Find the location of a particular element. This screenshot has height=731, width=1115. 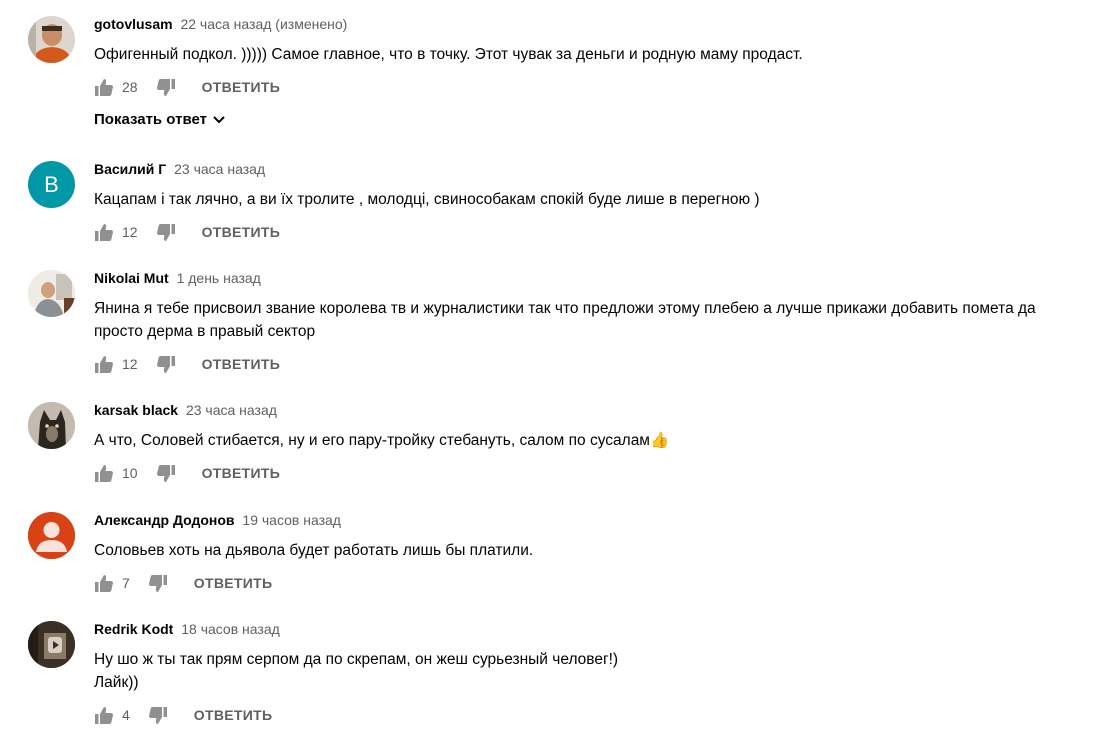

timestamp: 19 часов назад is located at coordinates (291, 520).